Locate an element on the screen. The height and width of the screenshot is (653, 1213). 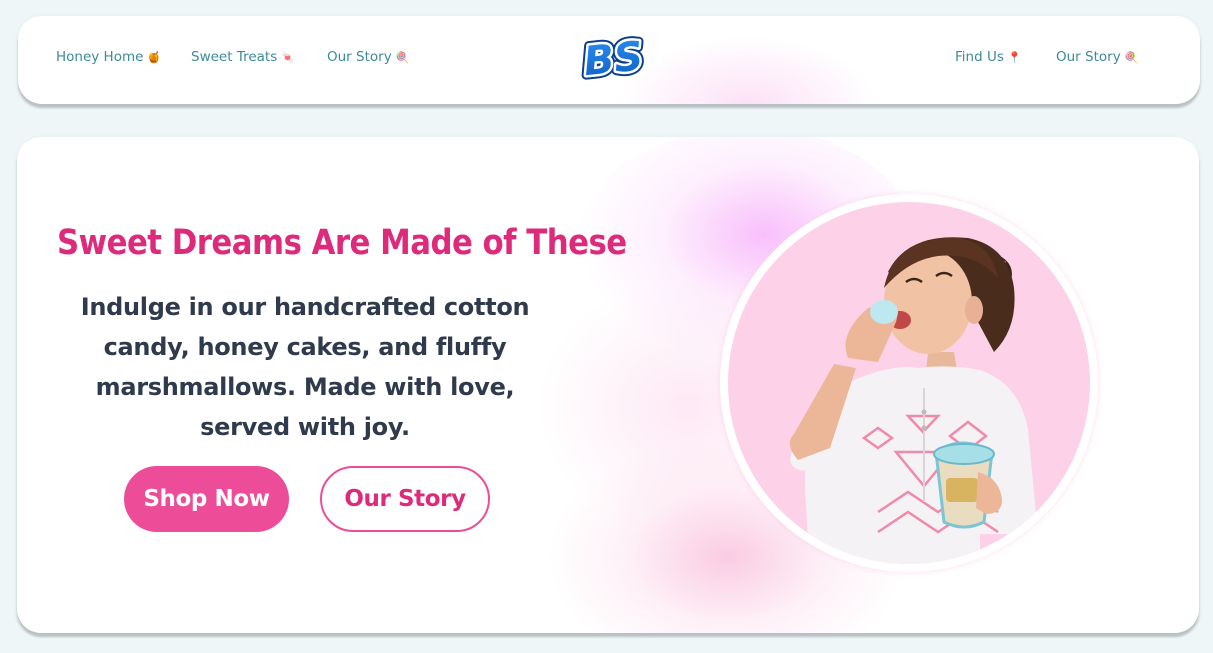
shop-now-button: Shop Now is located at coordinates (206, 499).